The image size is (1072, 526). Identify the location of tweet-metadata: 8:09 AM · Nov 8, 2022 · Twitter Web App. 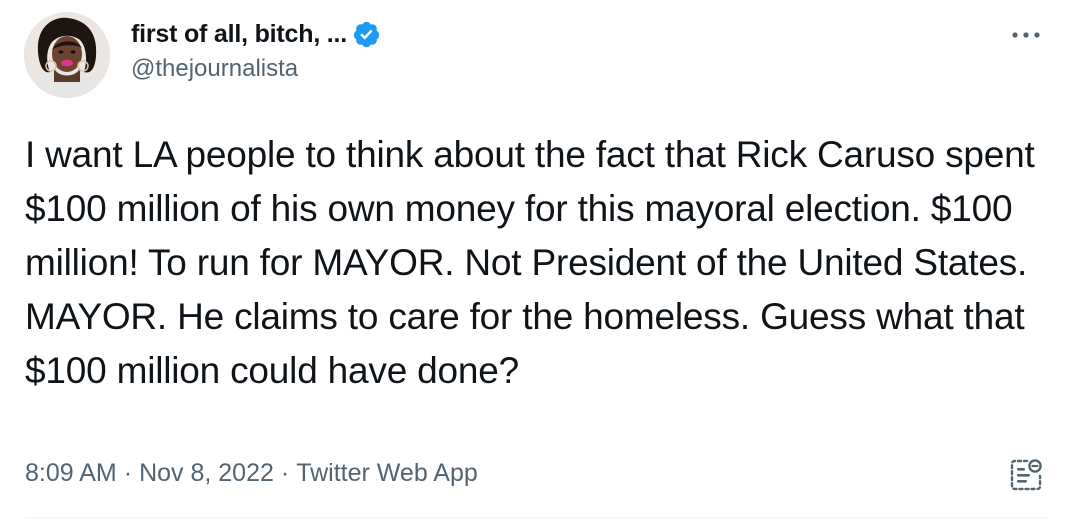
(251, 473).